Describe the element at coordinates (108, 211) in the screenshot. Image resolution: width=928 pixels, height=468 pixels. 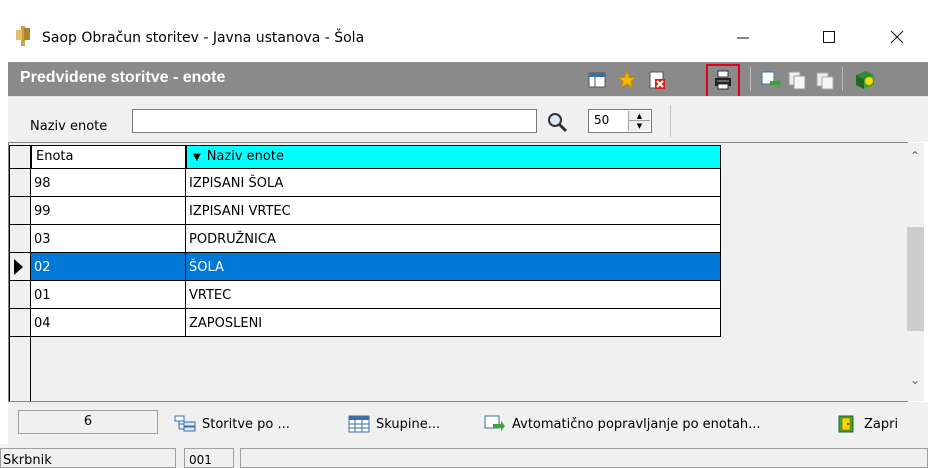
I see `cell-enota: 99` at that location.